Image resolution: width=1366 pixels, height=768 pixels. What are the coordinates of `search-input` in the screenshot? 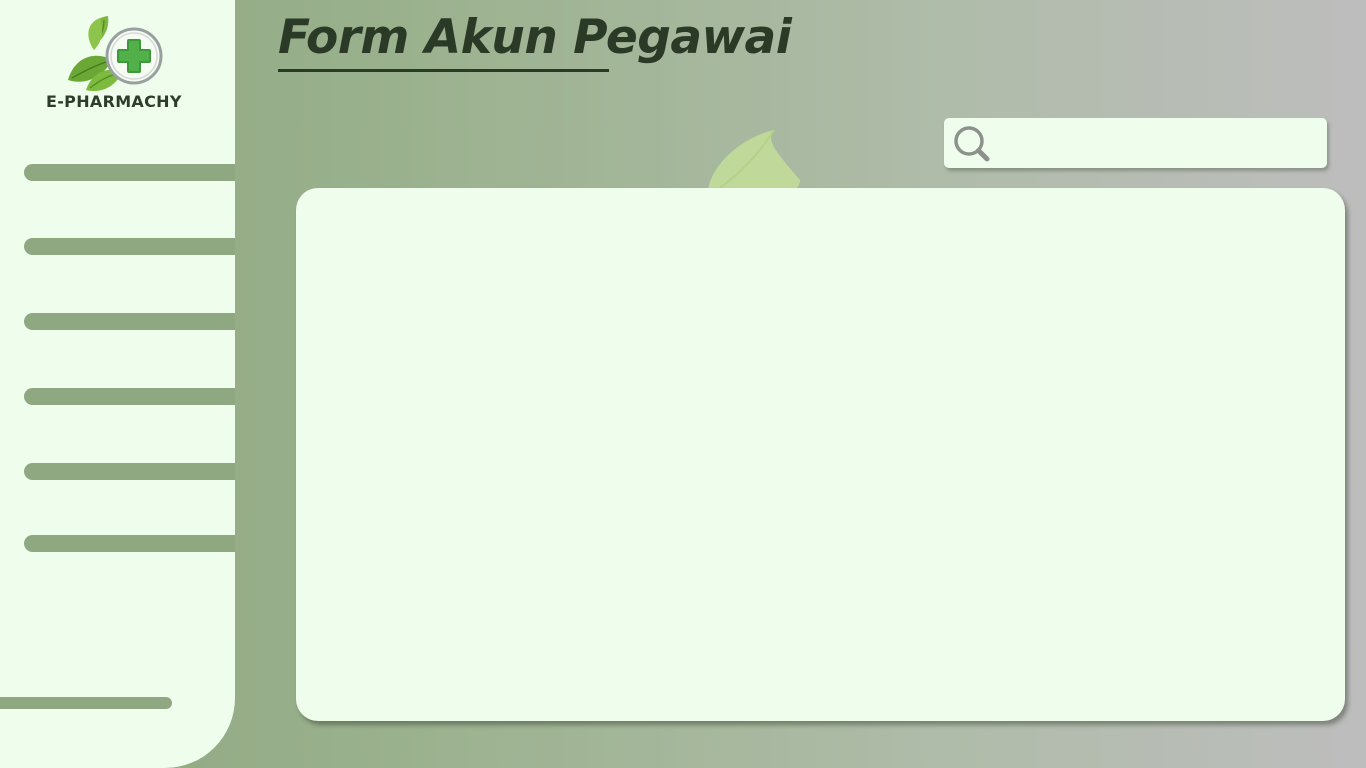 It's located at (1157, 144).